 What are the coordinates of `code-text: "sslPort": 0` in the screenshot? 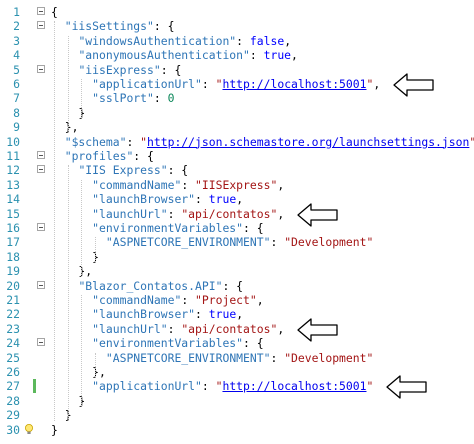 It's located at (112, 98).